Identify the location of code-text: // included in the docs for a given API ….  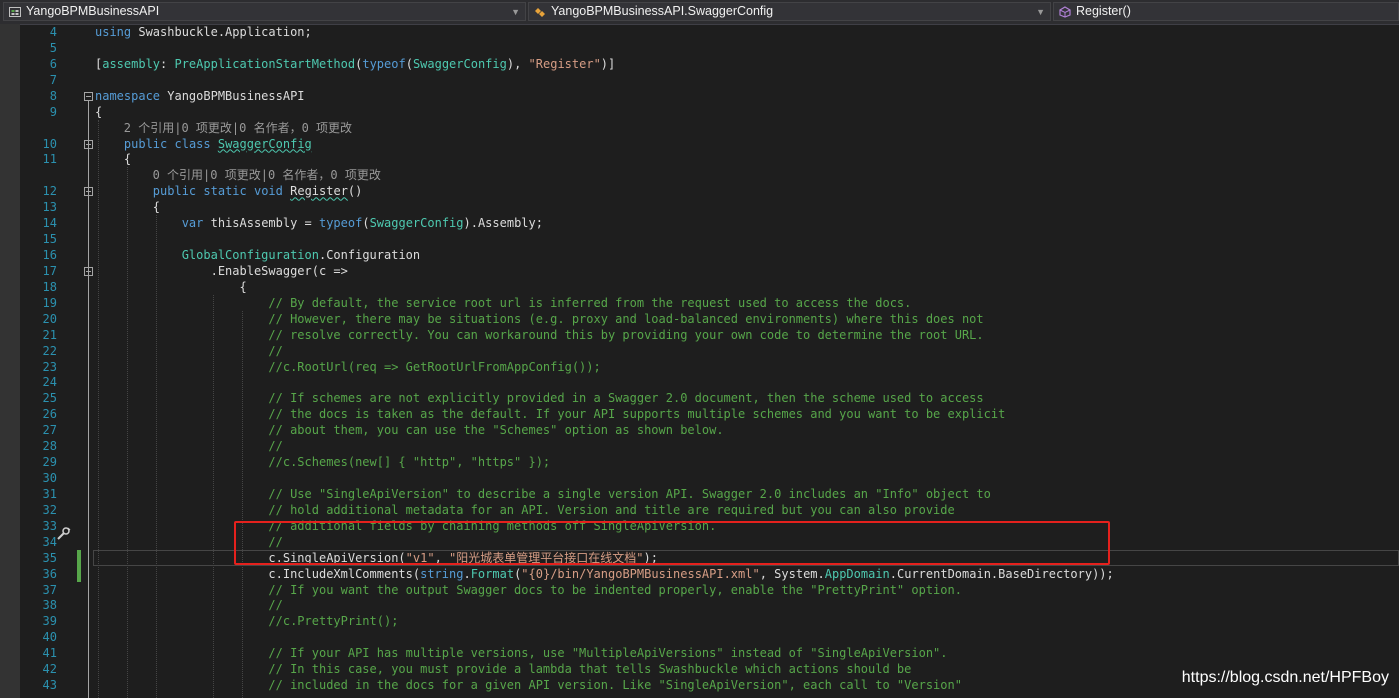
(528, 685).